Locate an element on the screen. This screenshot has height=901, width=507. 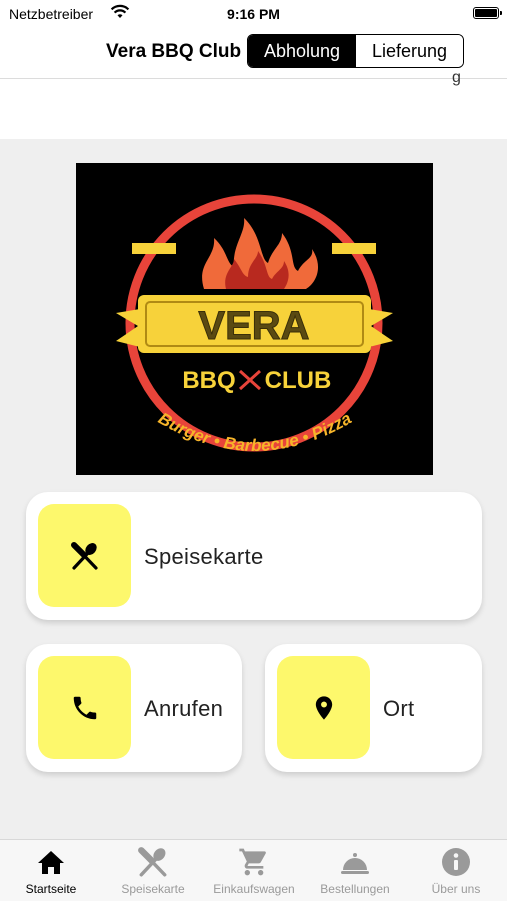
cloche-icon is located at coordinates (355, 863).